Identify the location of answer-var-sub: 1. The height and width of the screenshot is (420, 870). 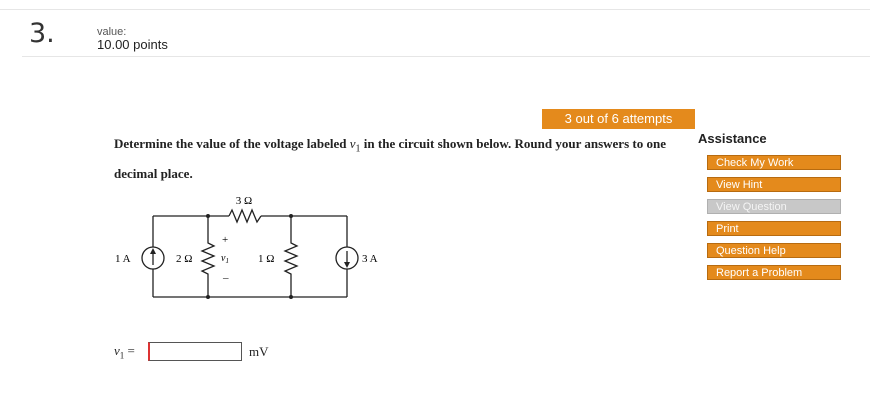
(122, 355).